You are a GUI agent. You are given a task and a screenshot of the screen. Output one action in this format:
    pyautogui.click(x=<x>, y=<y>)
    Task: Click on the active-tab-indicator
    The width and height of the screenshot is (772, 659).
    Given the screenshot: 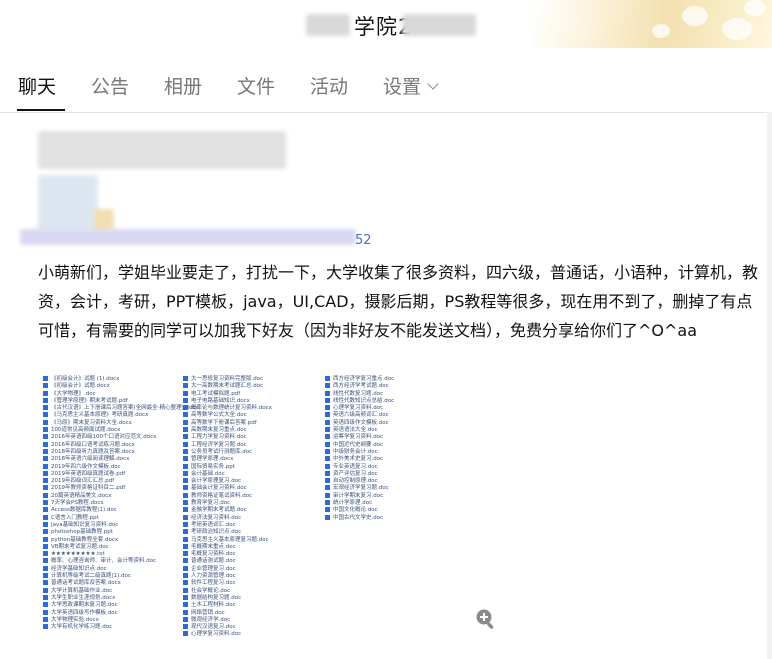 What is the action you would take?
    pyautogui.click(x=41, y=110)
    